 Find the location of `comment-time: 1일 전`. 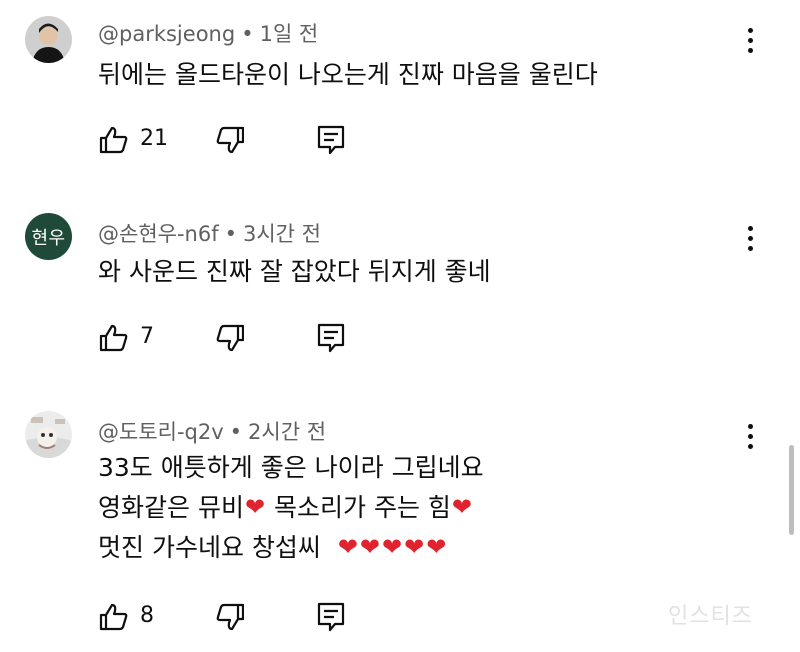

comment-time: 1일 전 is located at coordinates (289, 34).